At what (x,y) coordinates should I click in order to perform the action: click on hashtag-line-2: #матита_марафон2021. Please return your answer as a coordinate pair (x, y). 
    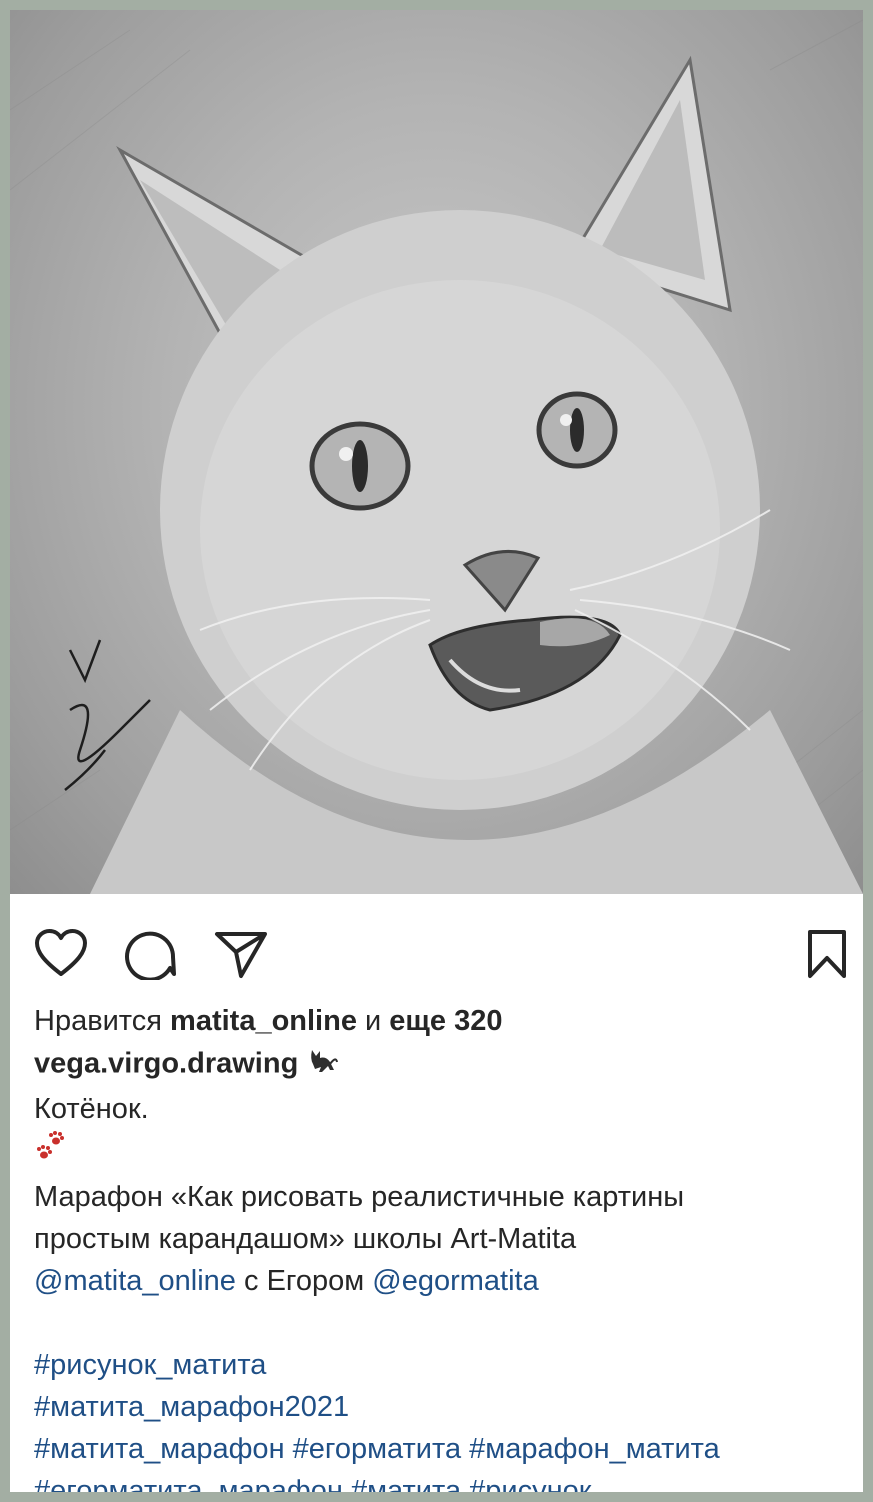
    Looking at the image, I should click on (439, 1407).